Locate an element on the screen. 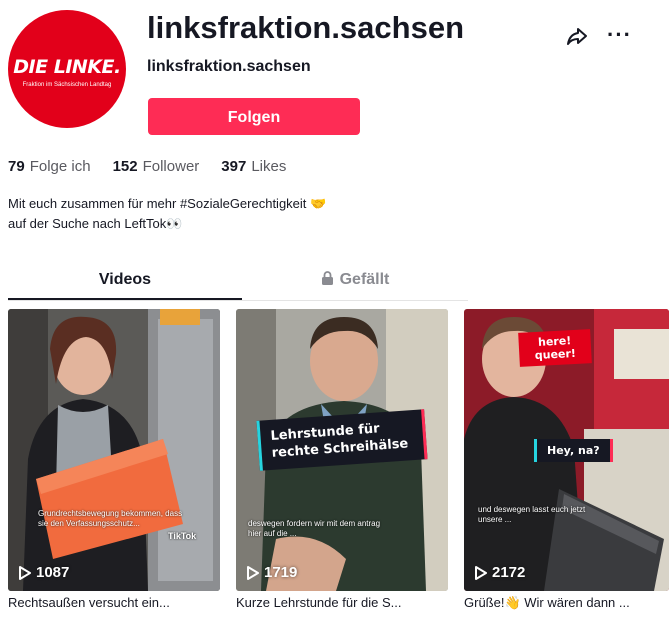 The image size is (669, 617). avatar-logo: DIE LINKE. is located at coordinates (67, 67).